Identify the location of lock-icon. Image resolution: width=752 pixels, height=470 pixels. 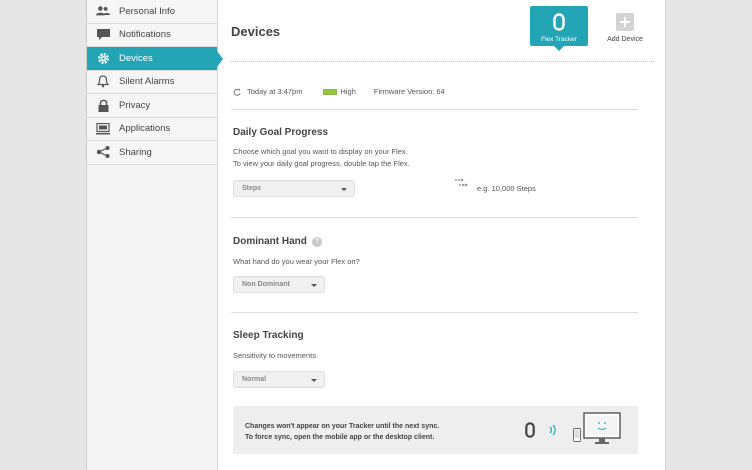
(103, 105).